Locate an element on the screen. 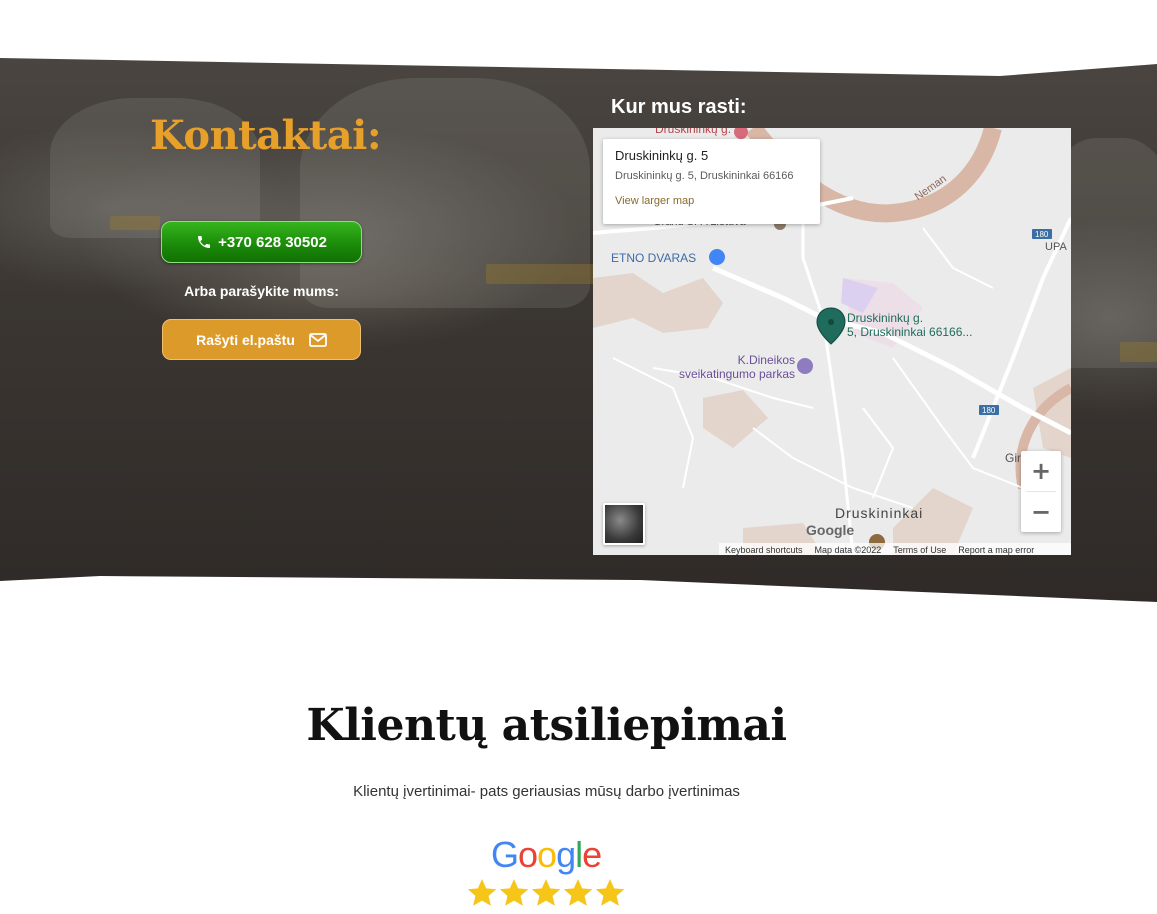  route-shield-b: 180 is located at coordinates (989, 410).